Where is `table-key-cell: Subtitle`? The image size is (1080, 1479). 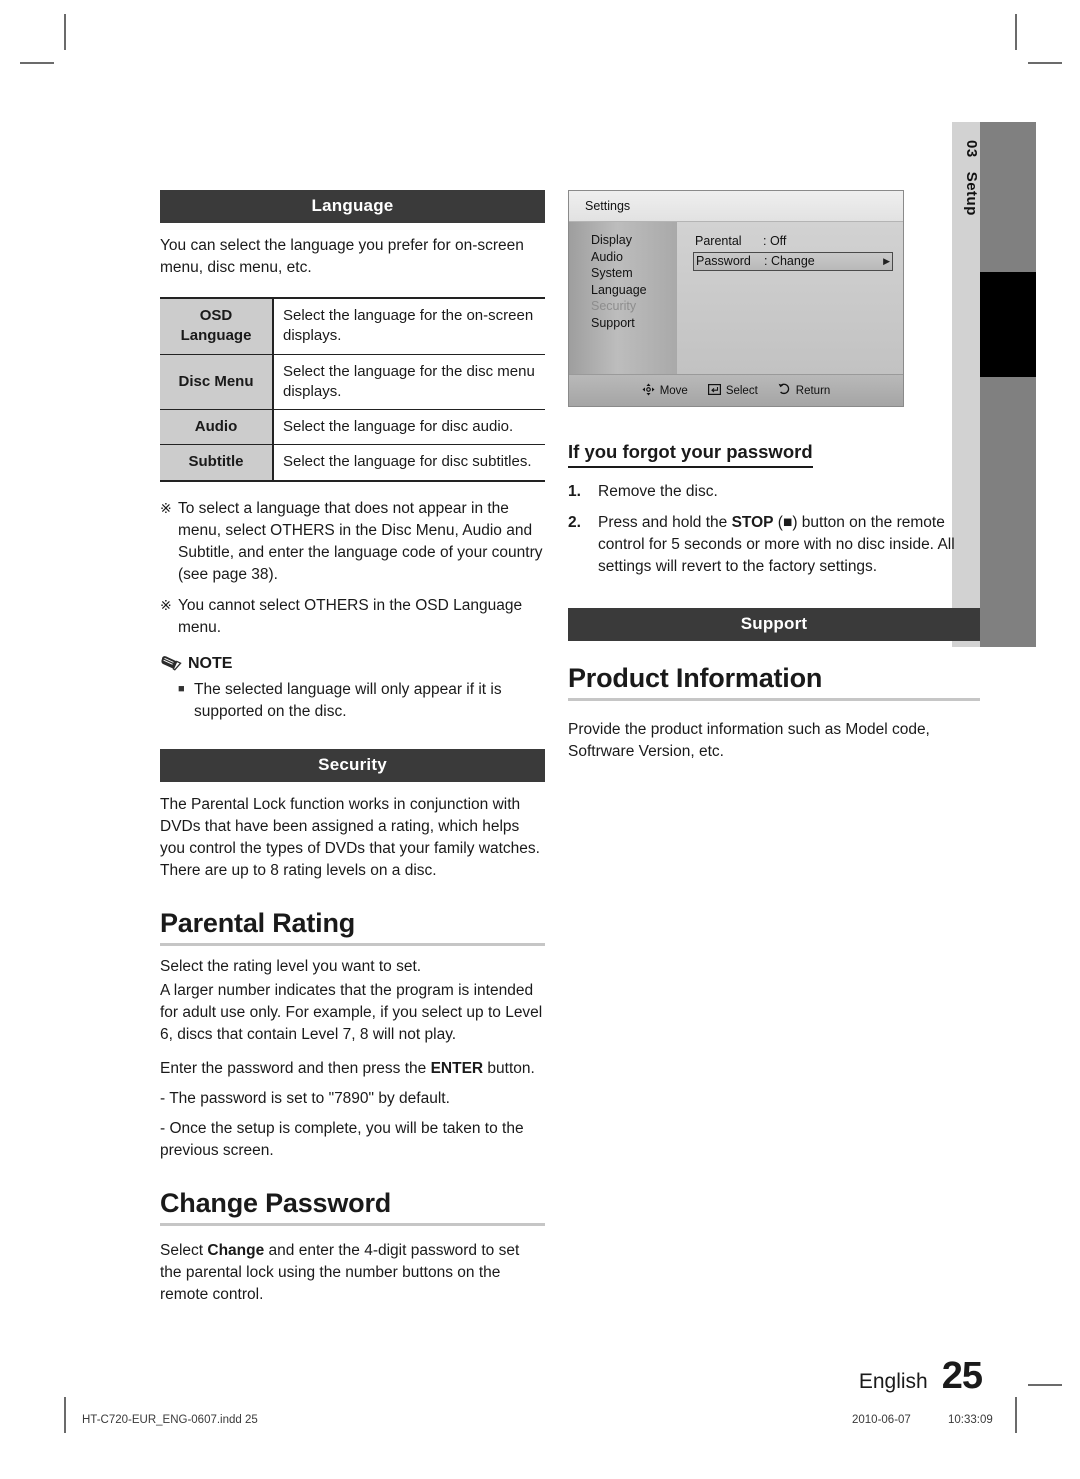 table-key-cell: Subtitle is located at coordinates (217, 463).